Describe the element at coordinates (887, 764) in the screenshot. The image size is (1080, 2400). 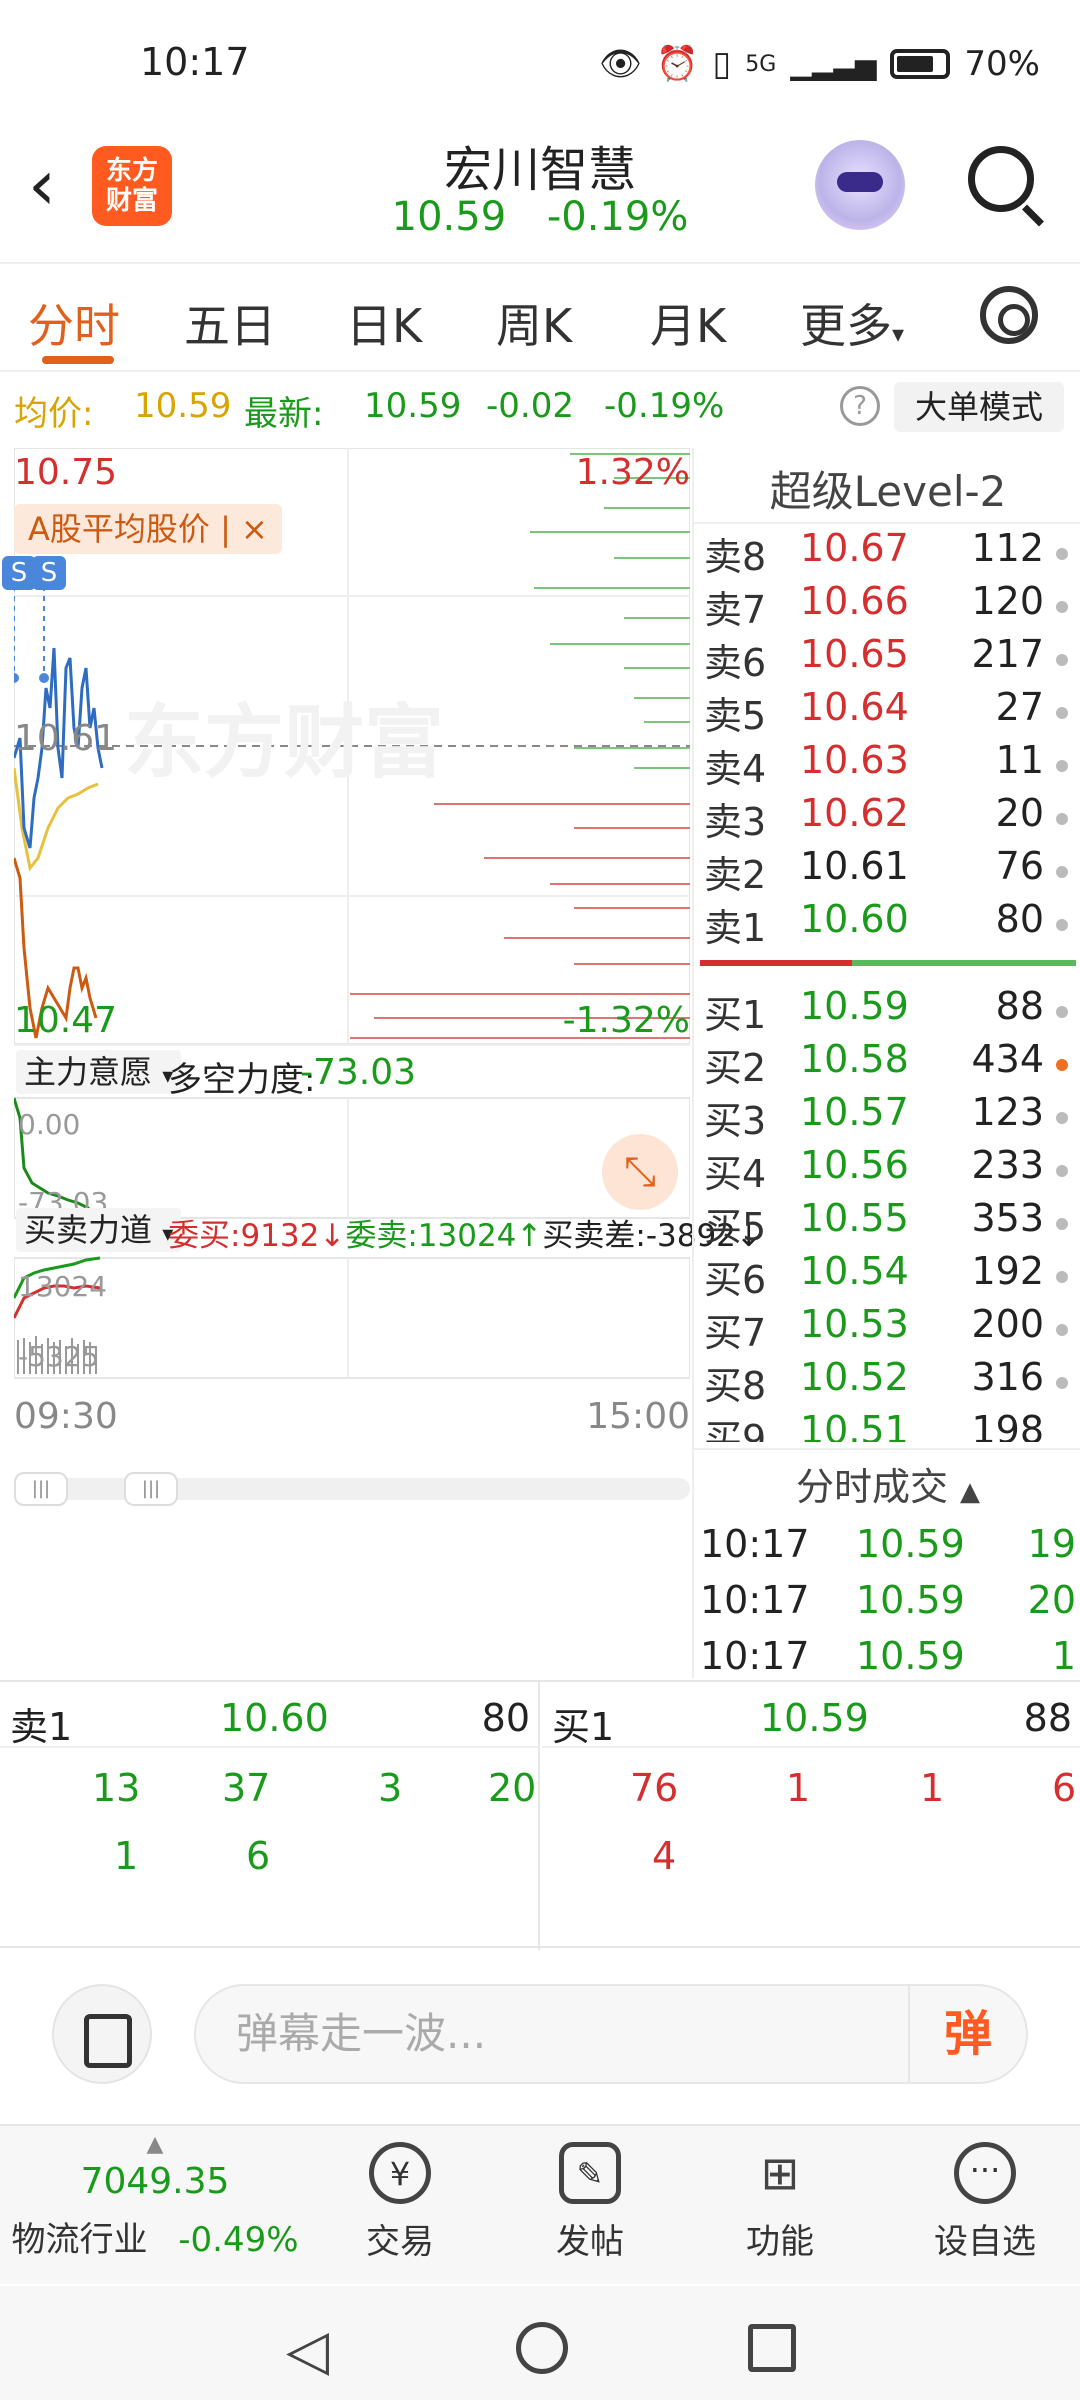
I see `ask-row: 卖4 10.63 11` at that location.